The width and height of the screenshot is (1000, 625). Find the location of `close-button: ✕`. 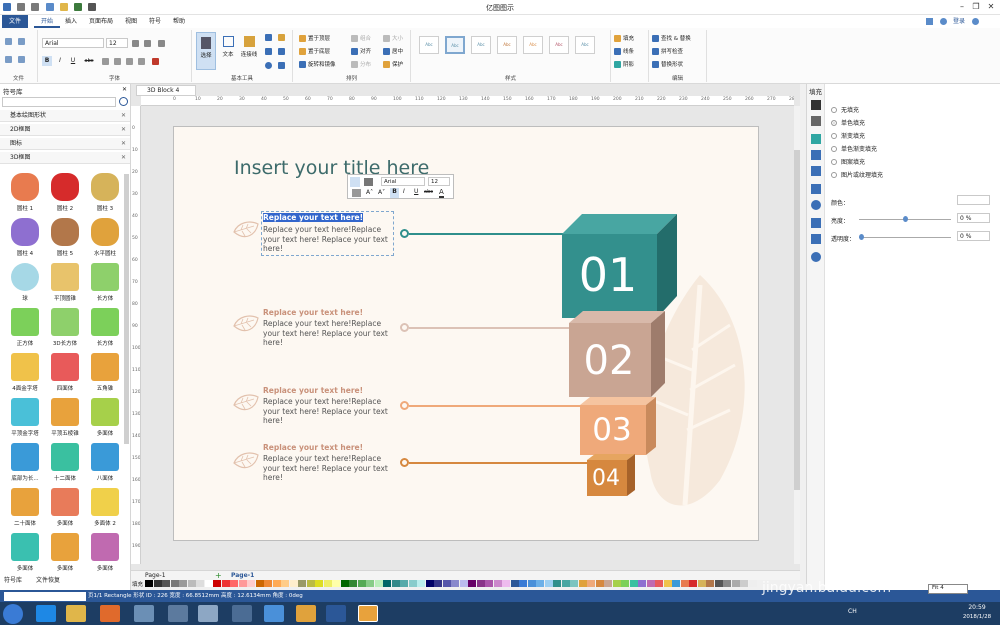

close-button: ✕ is located at coordinates (991, 7).